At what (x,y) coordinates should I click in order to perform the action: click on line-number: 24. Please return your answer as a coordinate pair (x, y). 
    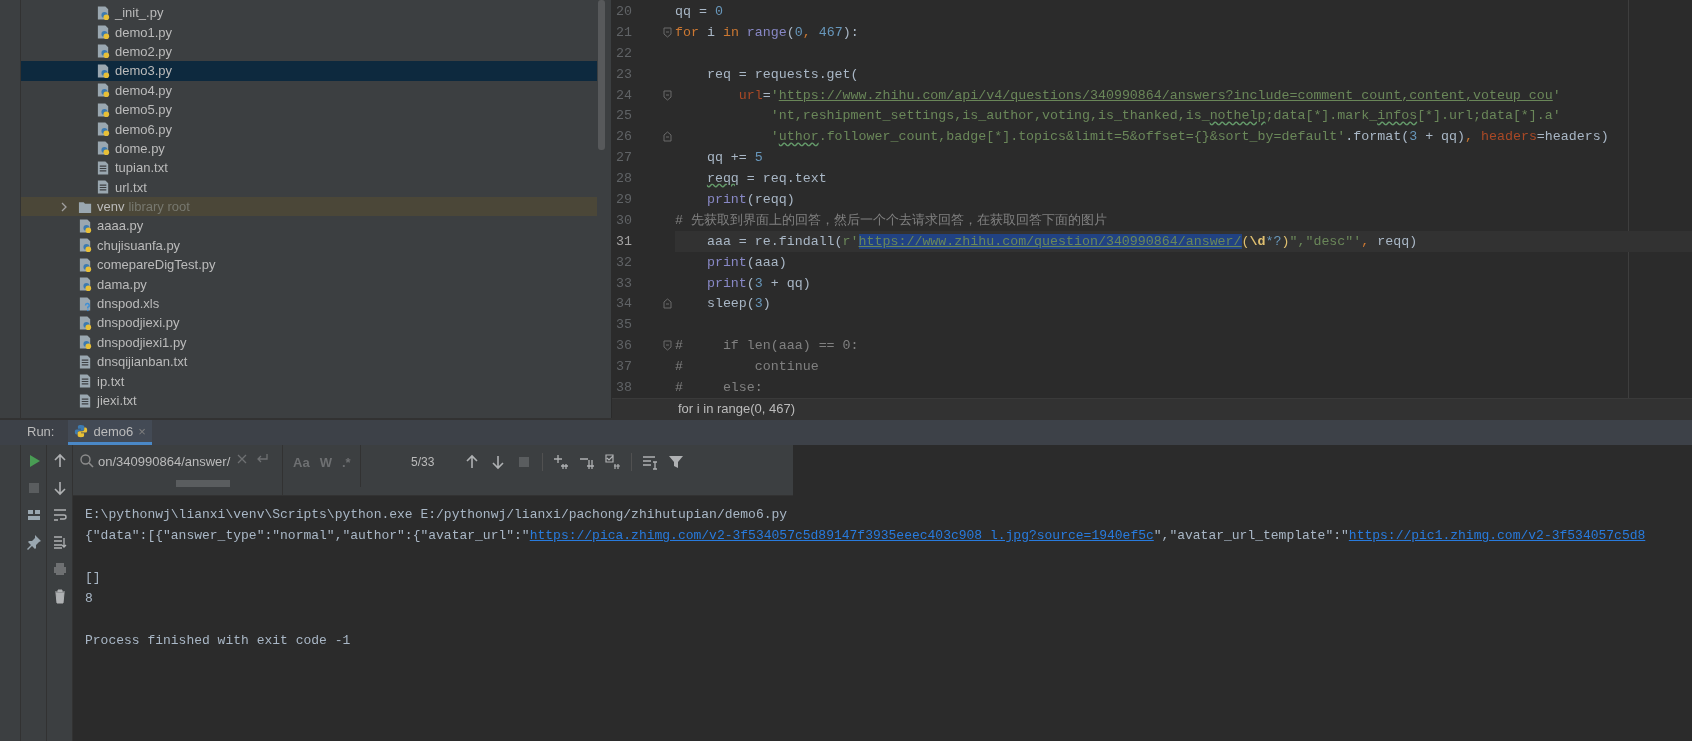
    Looking at the image, I should click on (624, 95).